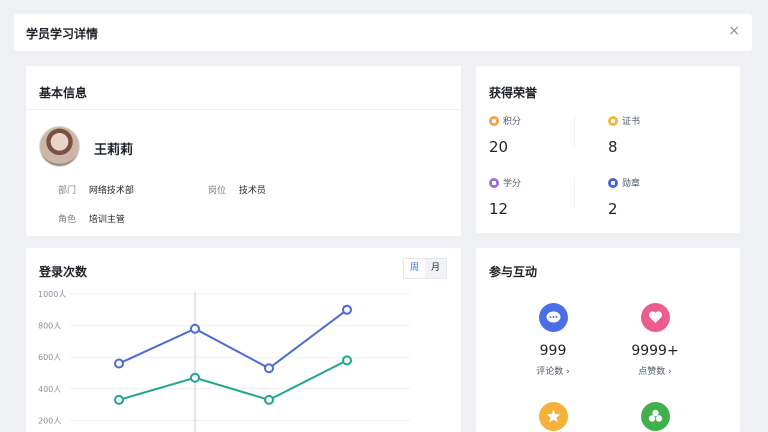 Image resolution: width=768 pixels, height=432 pixels. What do you see at coordinates (553, 340) in the screenshot?
I see `comments-stat: 999 评论数 ›` at bounding box center [553, 340].